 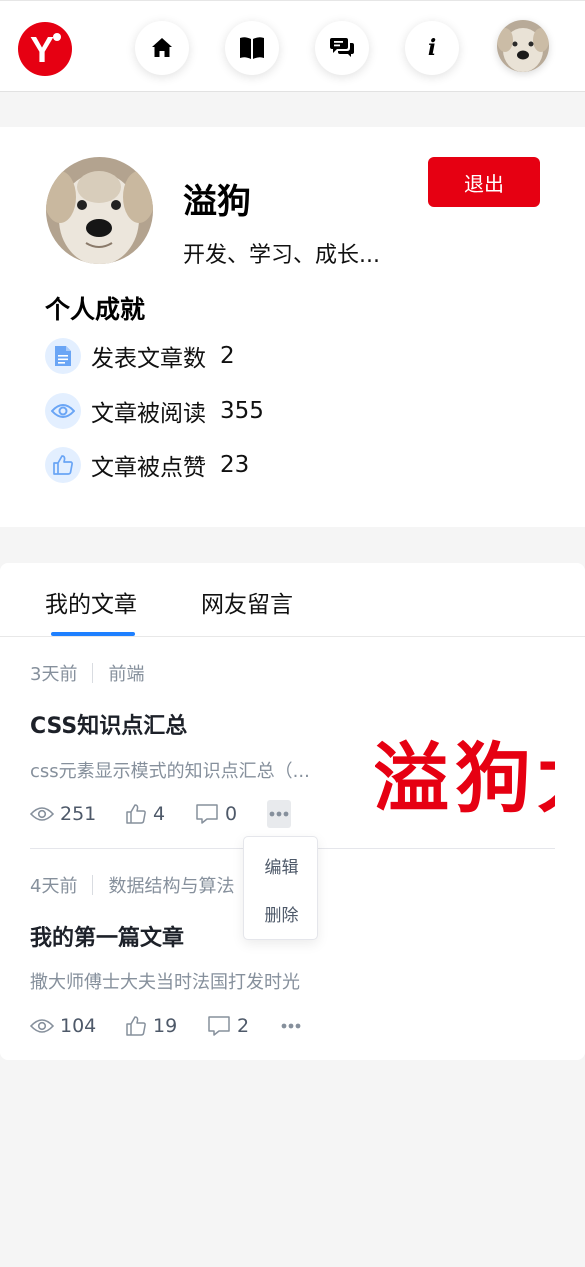 I want to click on article-action-menu: 编辑 删除, so click(x=280, y=888).